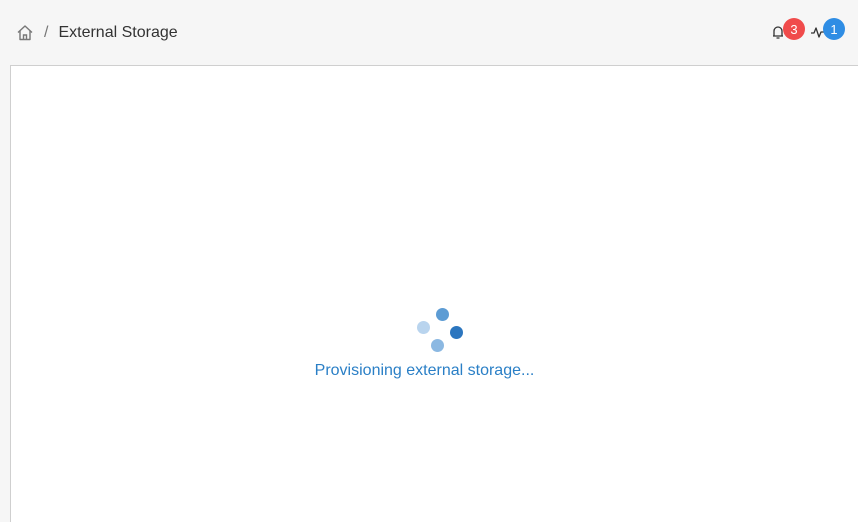 The width and height of the screenshot is (858, 522). What do you see at coordinates (429, 32) in the screenshot?
I see `top-bar: / External Storage 3 1` at bounding box center [429, 32].